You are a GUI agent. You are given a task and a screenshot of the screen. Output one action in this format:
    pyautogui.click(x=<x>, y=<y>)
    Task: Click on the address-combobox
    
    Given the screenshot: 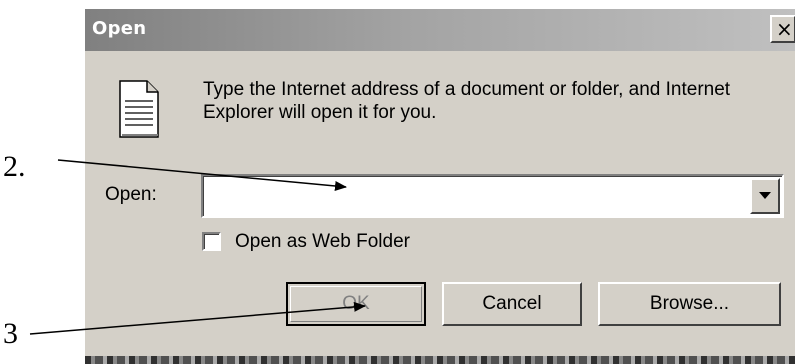 What is the action you would take?
    pyautogui.click(x=492, y=196)
    